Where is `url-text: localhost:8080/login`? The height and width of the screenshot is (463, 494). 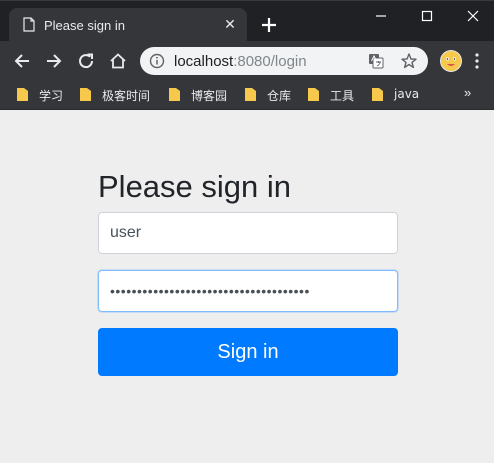 url-text: localhost:8080/login is located at coordinates (240, 61).